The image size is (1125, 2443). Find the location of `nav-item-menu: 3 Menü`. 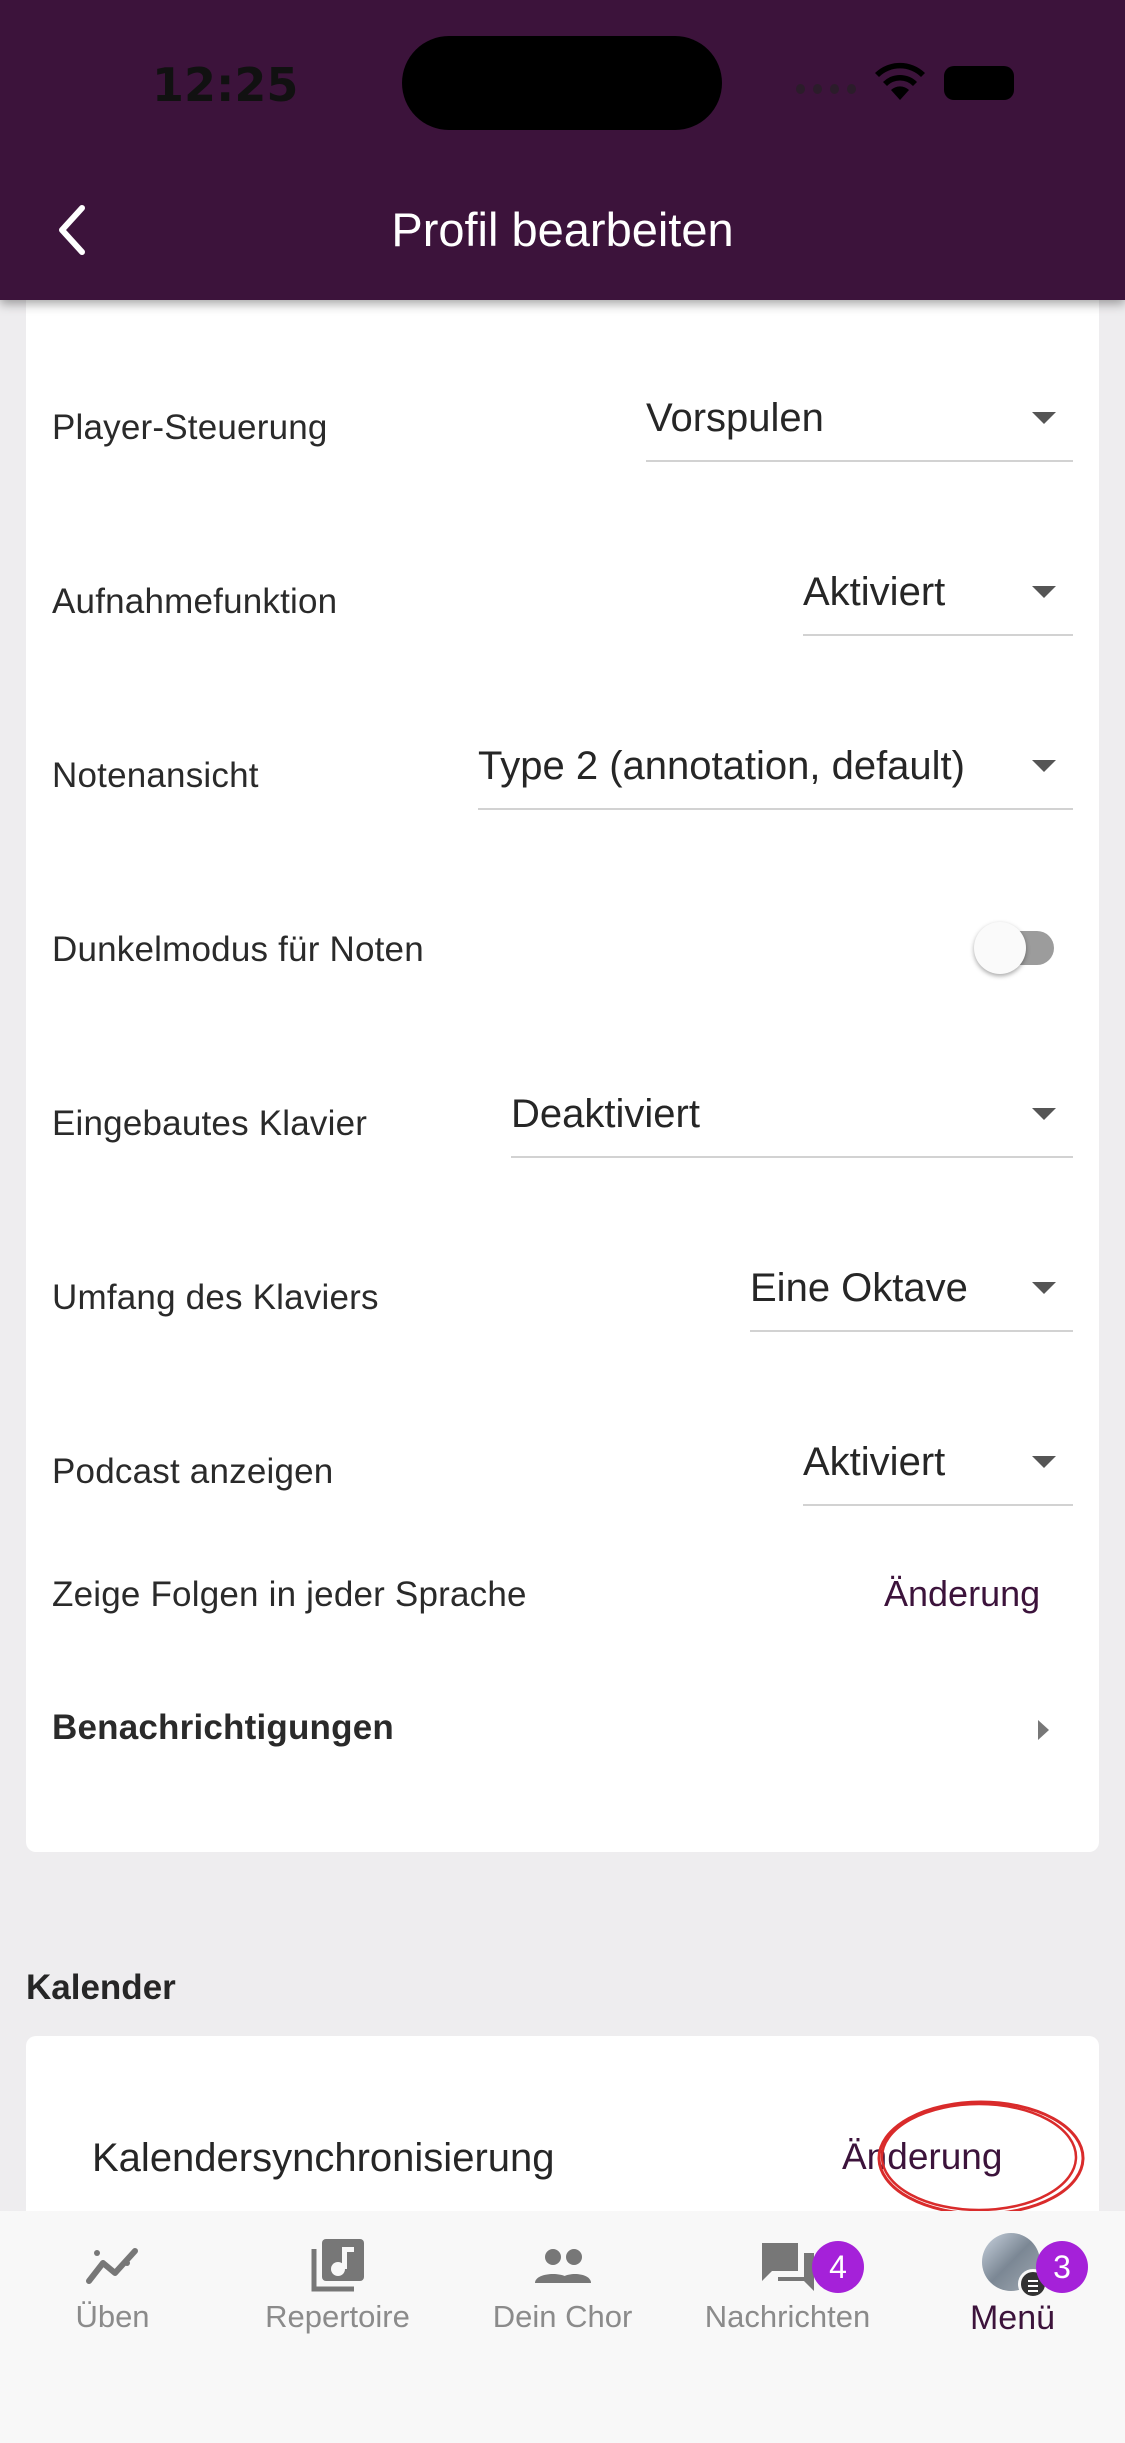

nav-item-menu: 3 Menü is located at coordinates (1012, 2327).